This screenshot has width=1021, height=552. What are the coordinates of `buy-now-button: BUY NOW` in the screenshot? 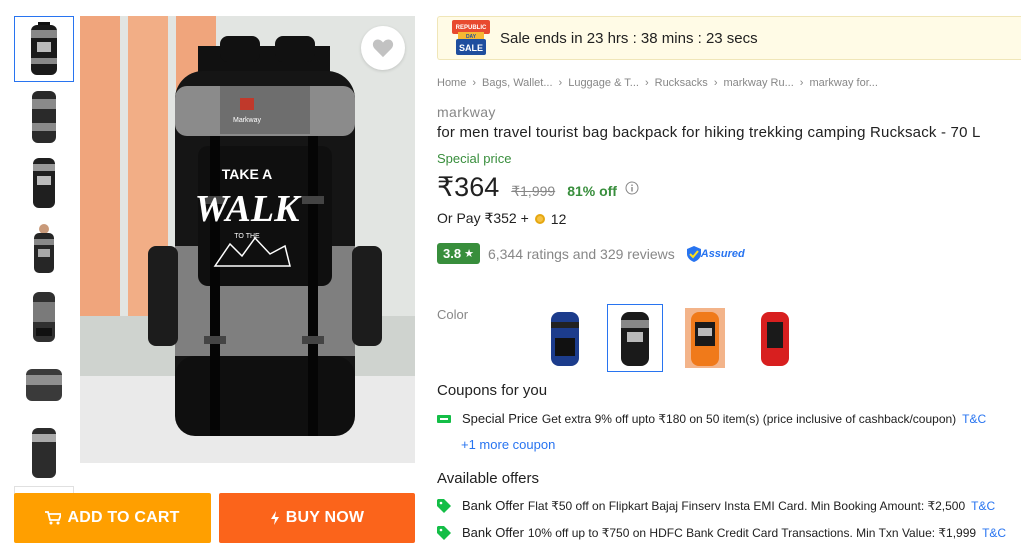 It's located at (317, 518).